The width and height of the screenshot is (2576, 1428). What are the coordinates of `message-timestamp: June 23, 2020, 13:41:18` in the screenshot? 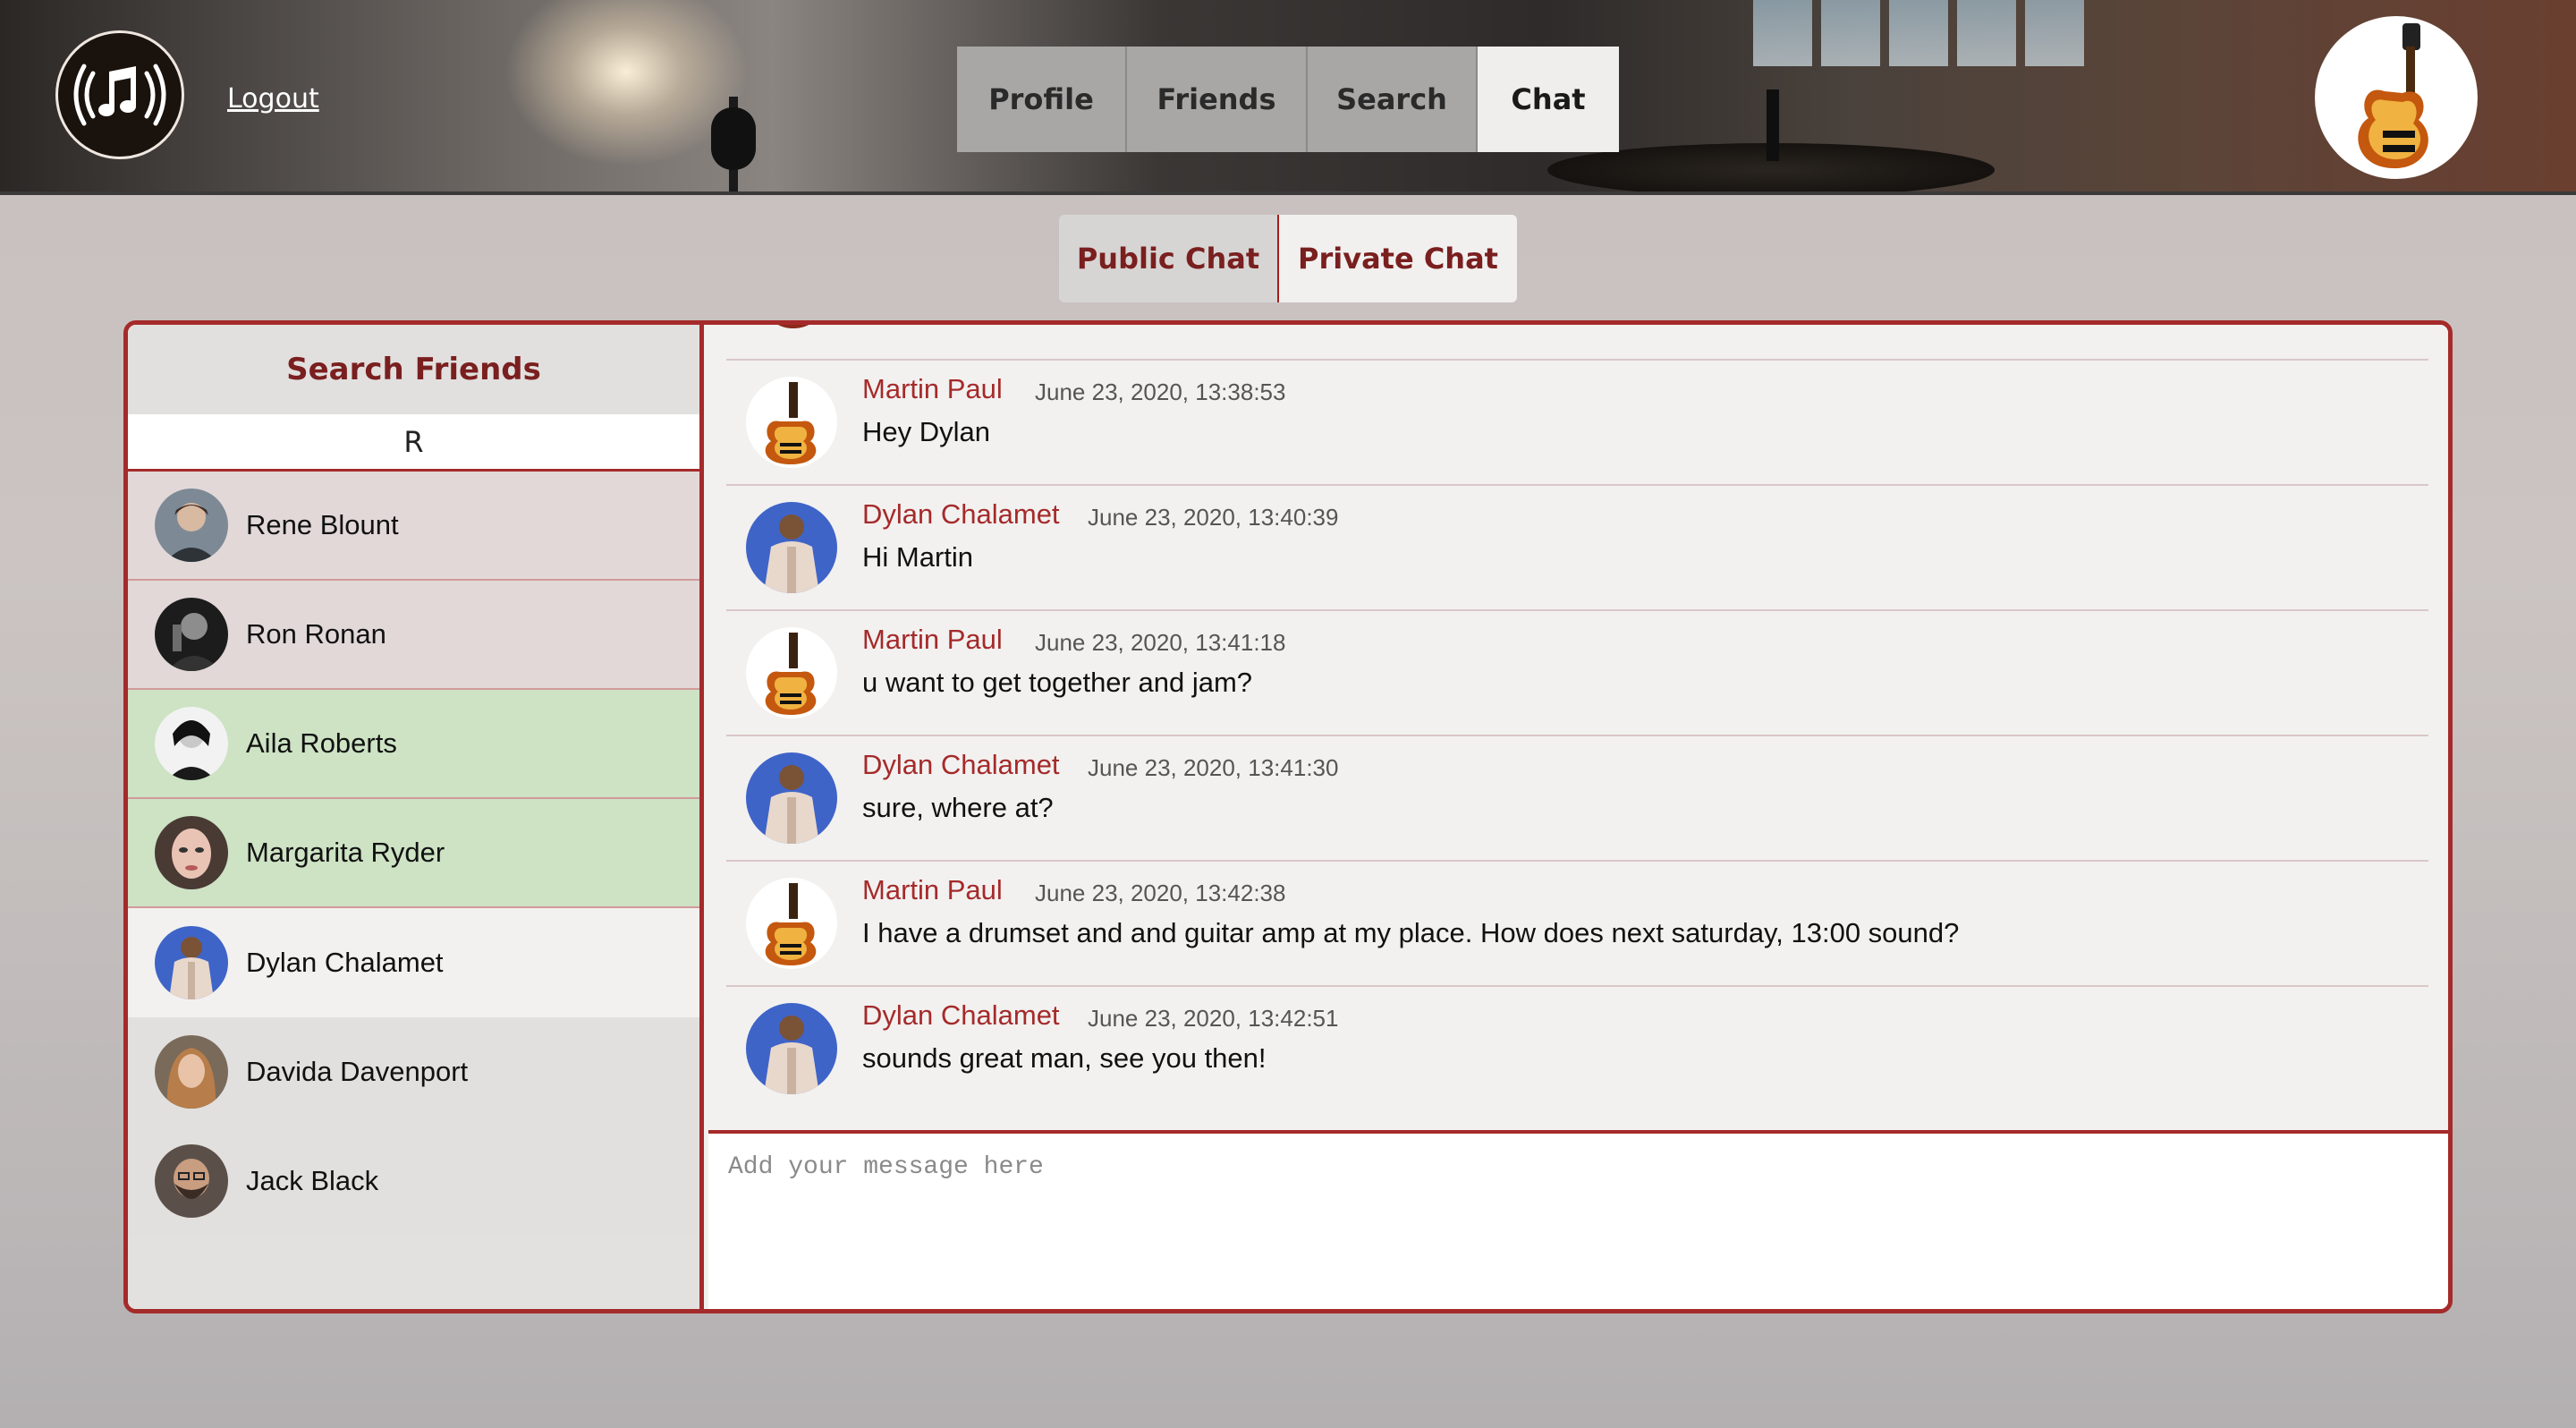 It's located at (1160, 642).